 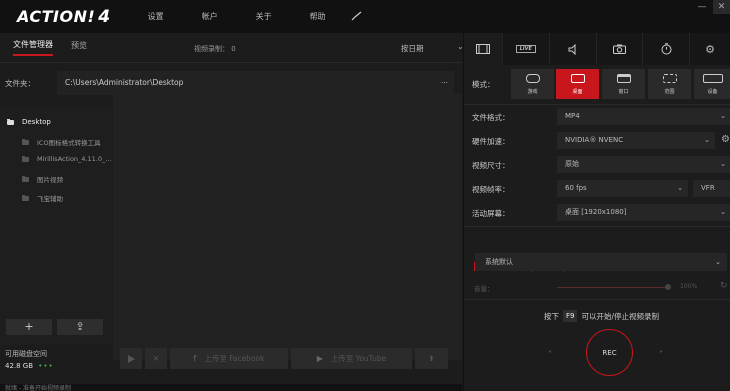 I want to click on mode-region-button: 范围, so click(x=669, y=84).